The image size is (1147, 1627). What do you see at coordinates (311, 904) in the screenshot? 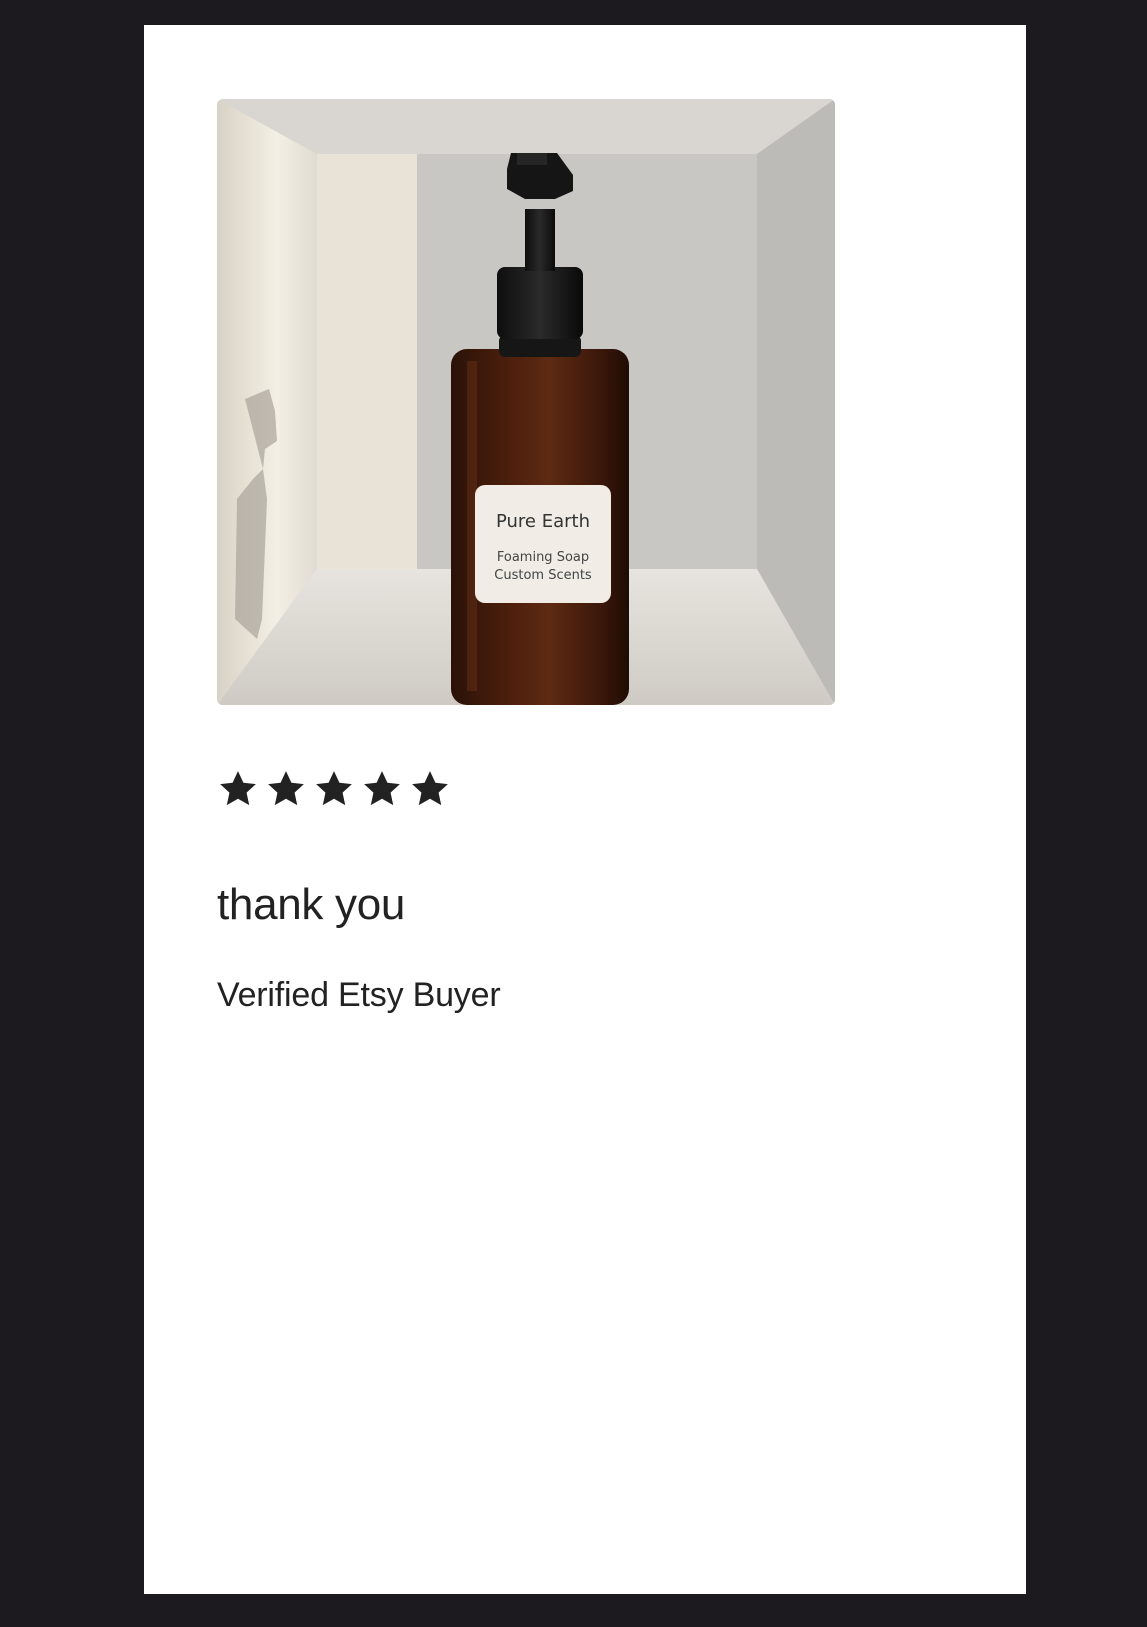
I see `review-title: thank you` at bounding box center [311, 904].